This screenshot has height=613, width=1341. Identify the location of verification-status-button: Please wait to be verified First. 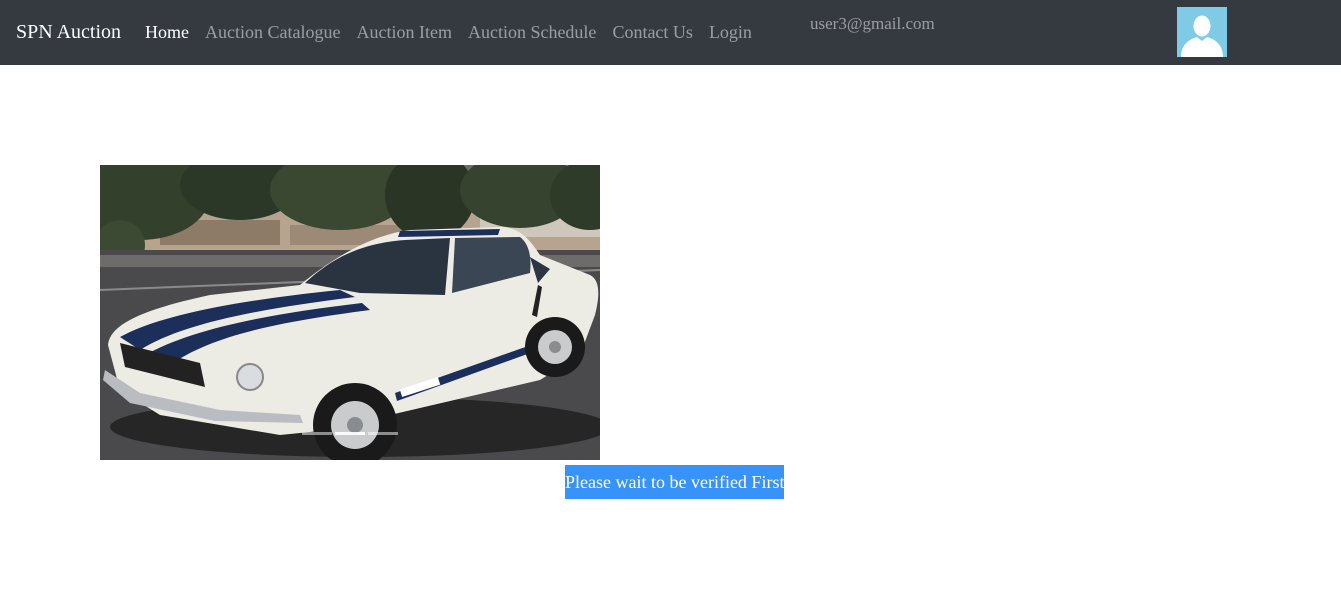
(674, 482).